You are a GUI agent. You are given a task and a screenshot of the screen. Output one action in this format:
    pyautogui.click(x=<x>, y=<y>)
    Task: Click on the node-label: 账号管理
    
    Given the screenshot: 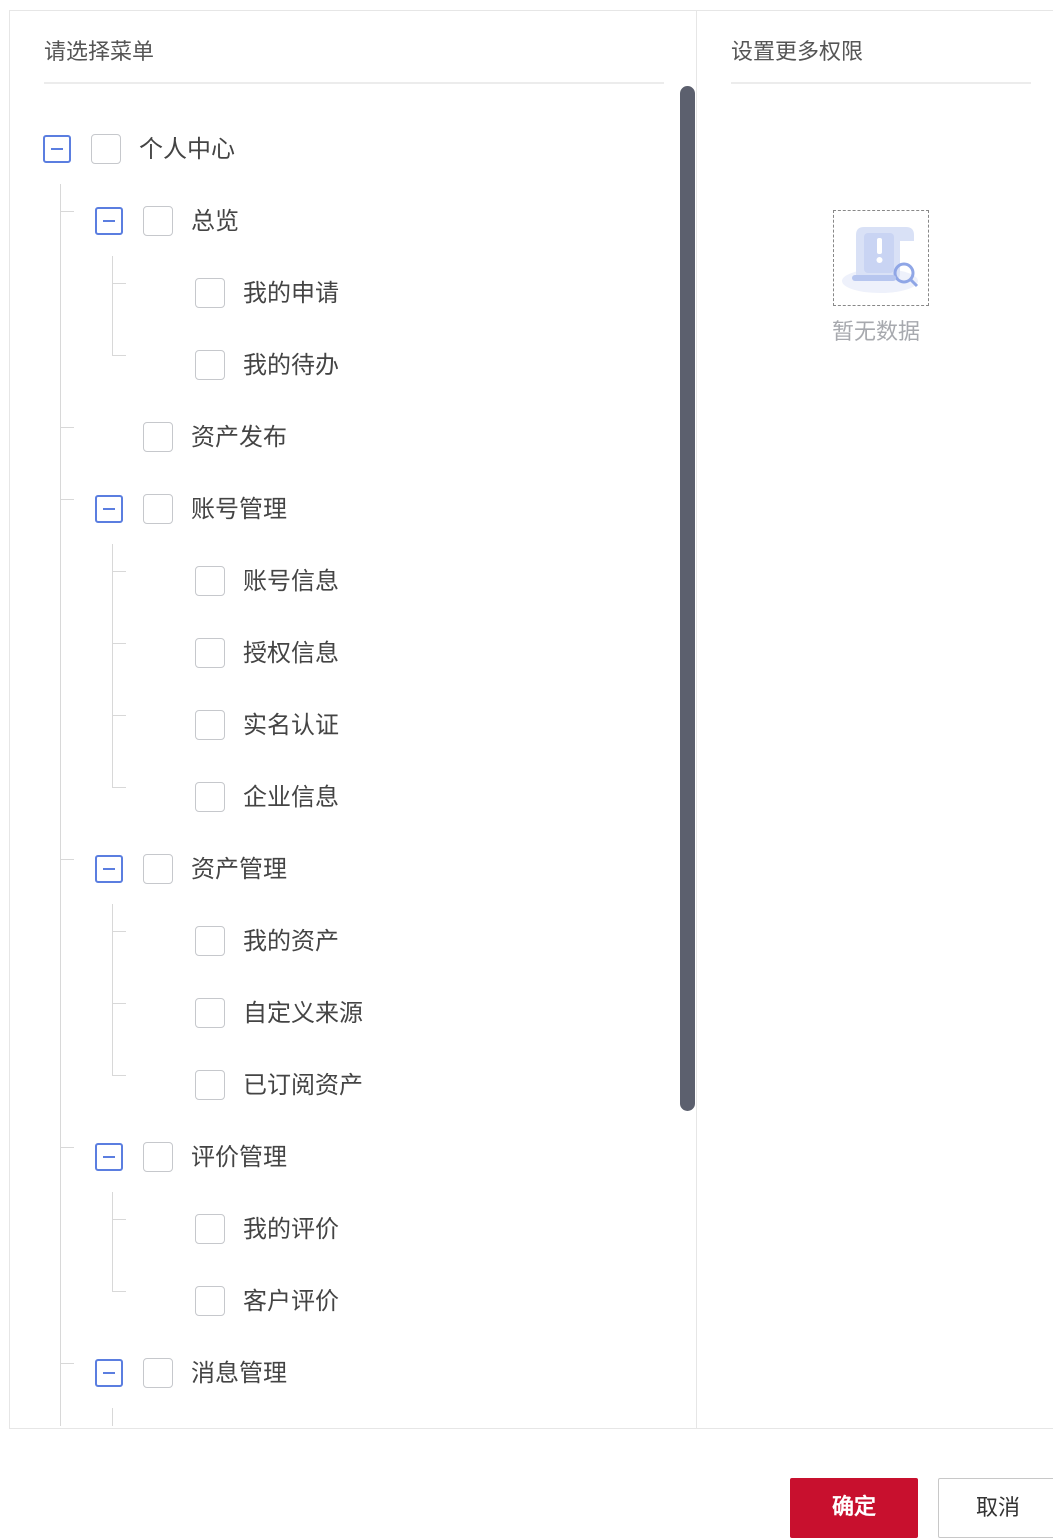 What is the action you would take?
    pyautogui.click(x=239, y=509)
    